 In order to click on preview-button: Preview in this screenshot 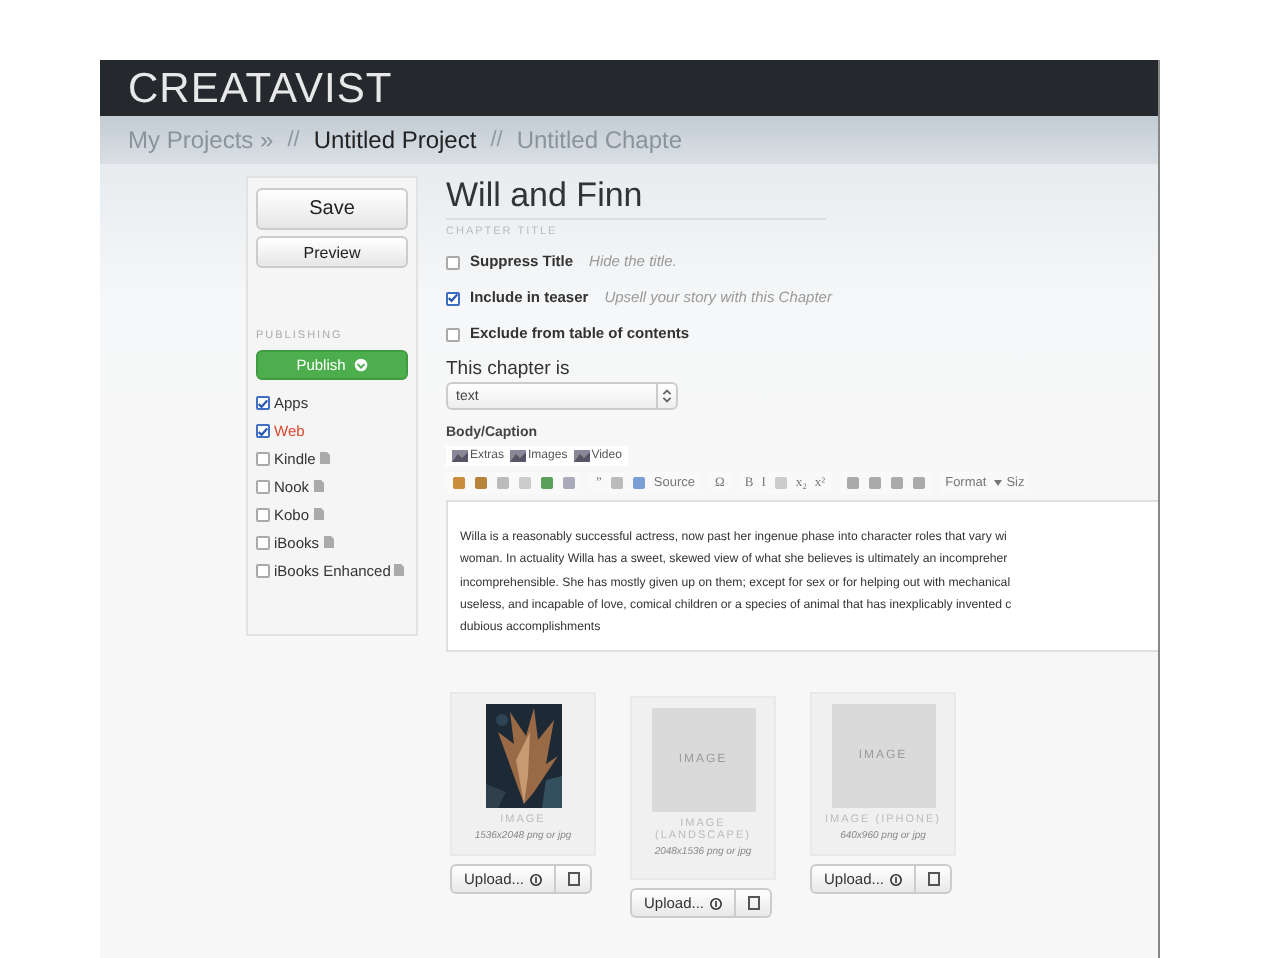, I will do `click(332, 252)`.